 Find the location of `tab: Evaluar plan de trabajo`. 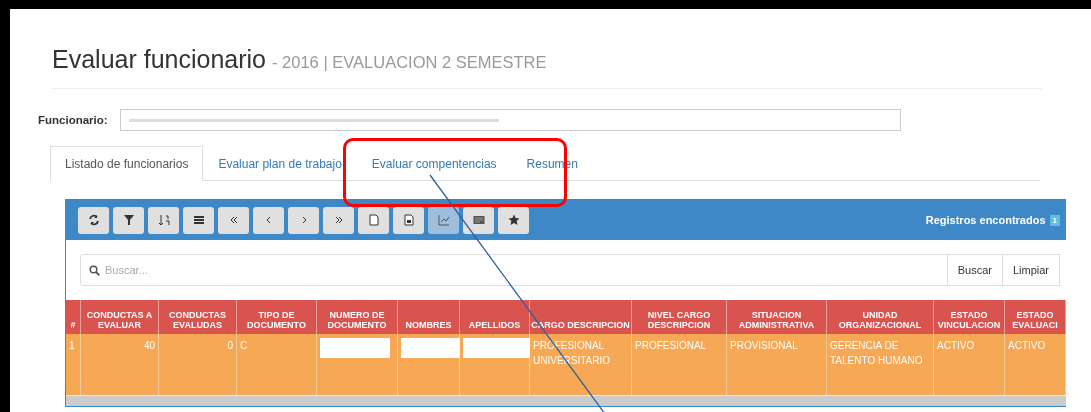

tab: Evaluar plan de trabajo is located at coordinates (280, 163).